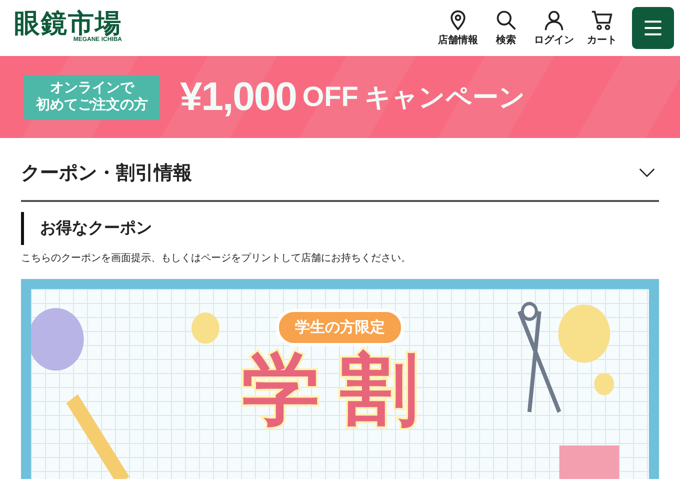 The width and height of the screenshot is (680, 480). I want to click on campaign-badge: オンラインで 初めてご注文の方, so click(92, 97).